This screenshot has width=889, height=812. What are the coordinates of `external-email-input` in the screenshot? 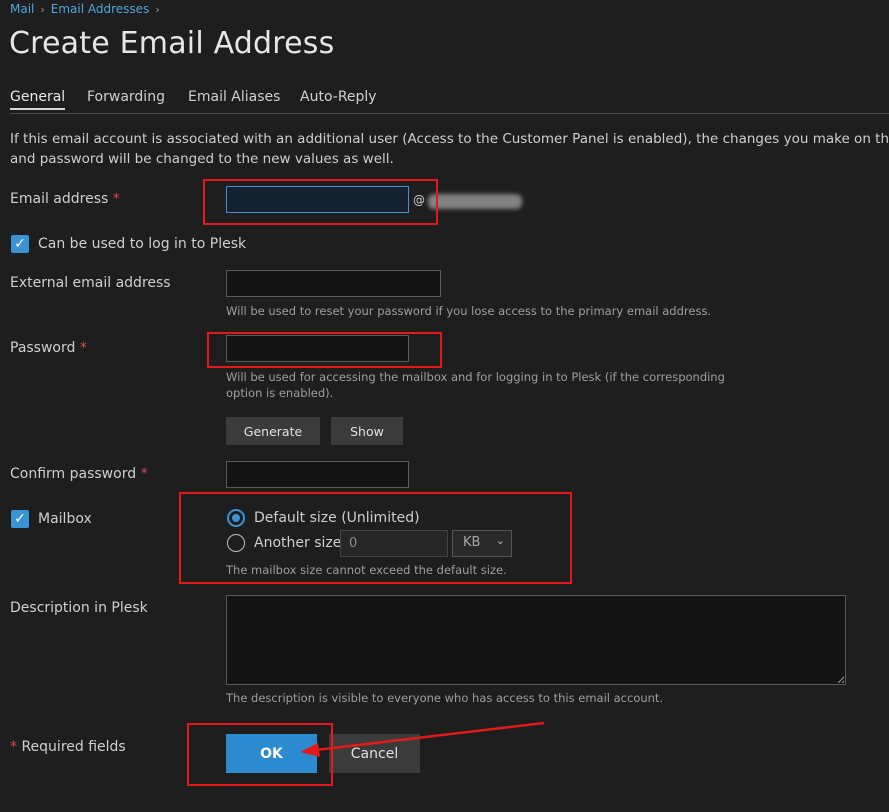 It's located at (333, 283).